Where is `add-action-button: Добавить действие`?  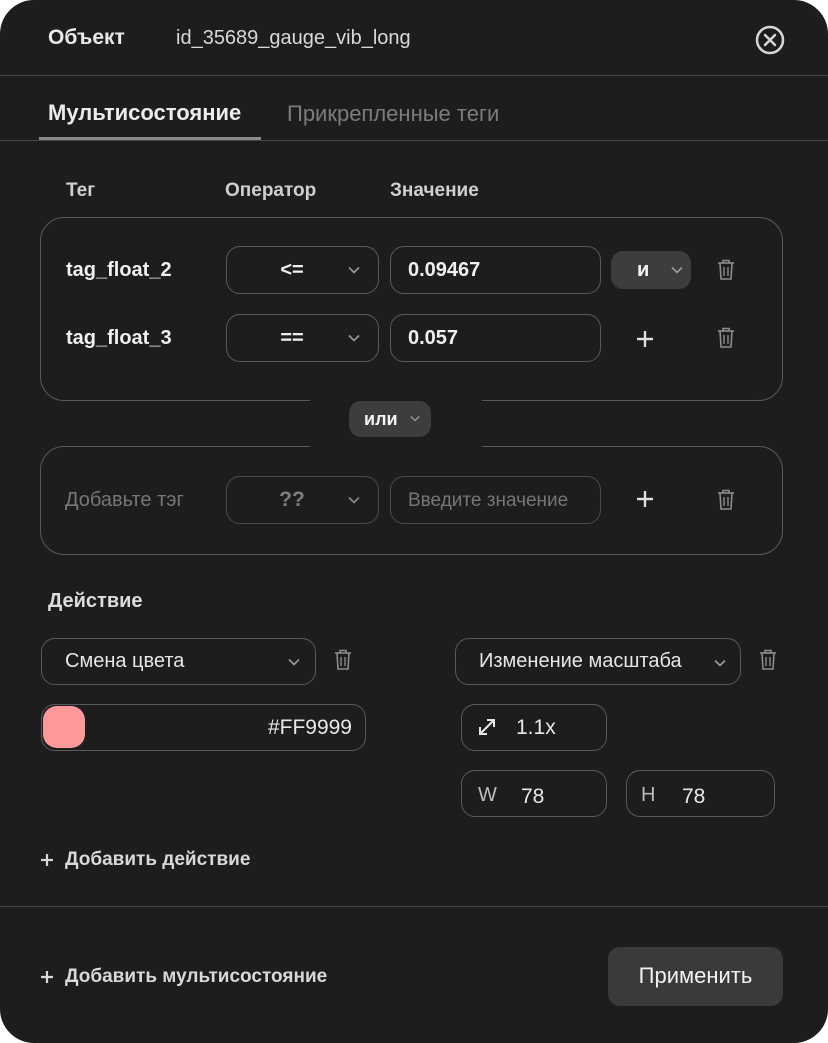
add-action-button: Добавить действие is located at coordinates (160, 861).